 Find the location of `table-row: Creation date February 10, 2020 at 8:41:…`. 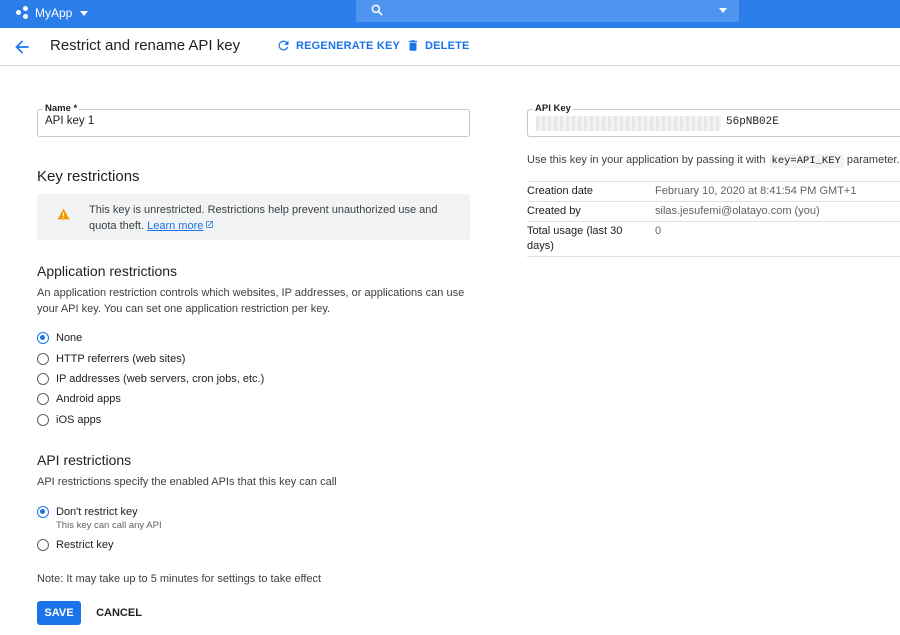

table-row: Creation date February 10, 2020 at 8:41:… is located at coordinates (713, 192).